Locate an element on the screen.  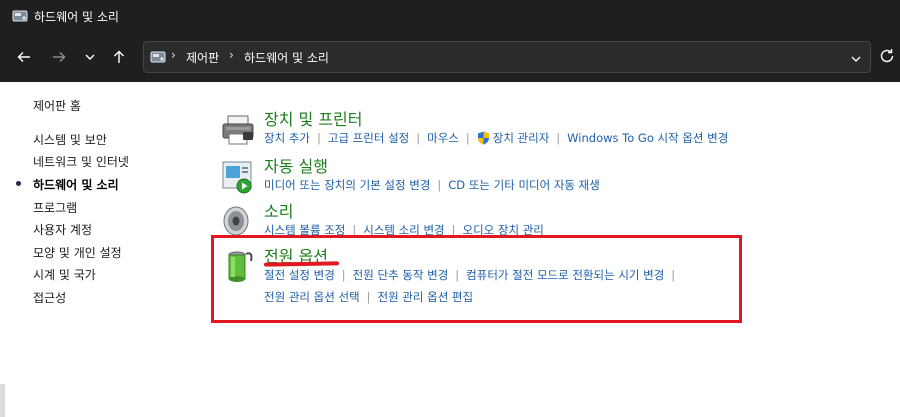
sidebar-item-programs: 프로그램 is located at coordinates (55, 207).